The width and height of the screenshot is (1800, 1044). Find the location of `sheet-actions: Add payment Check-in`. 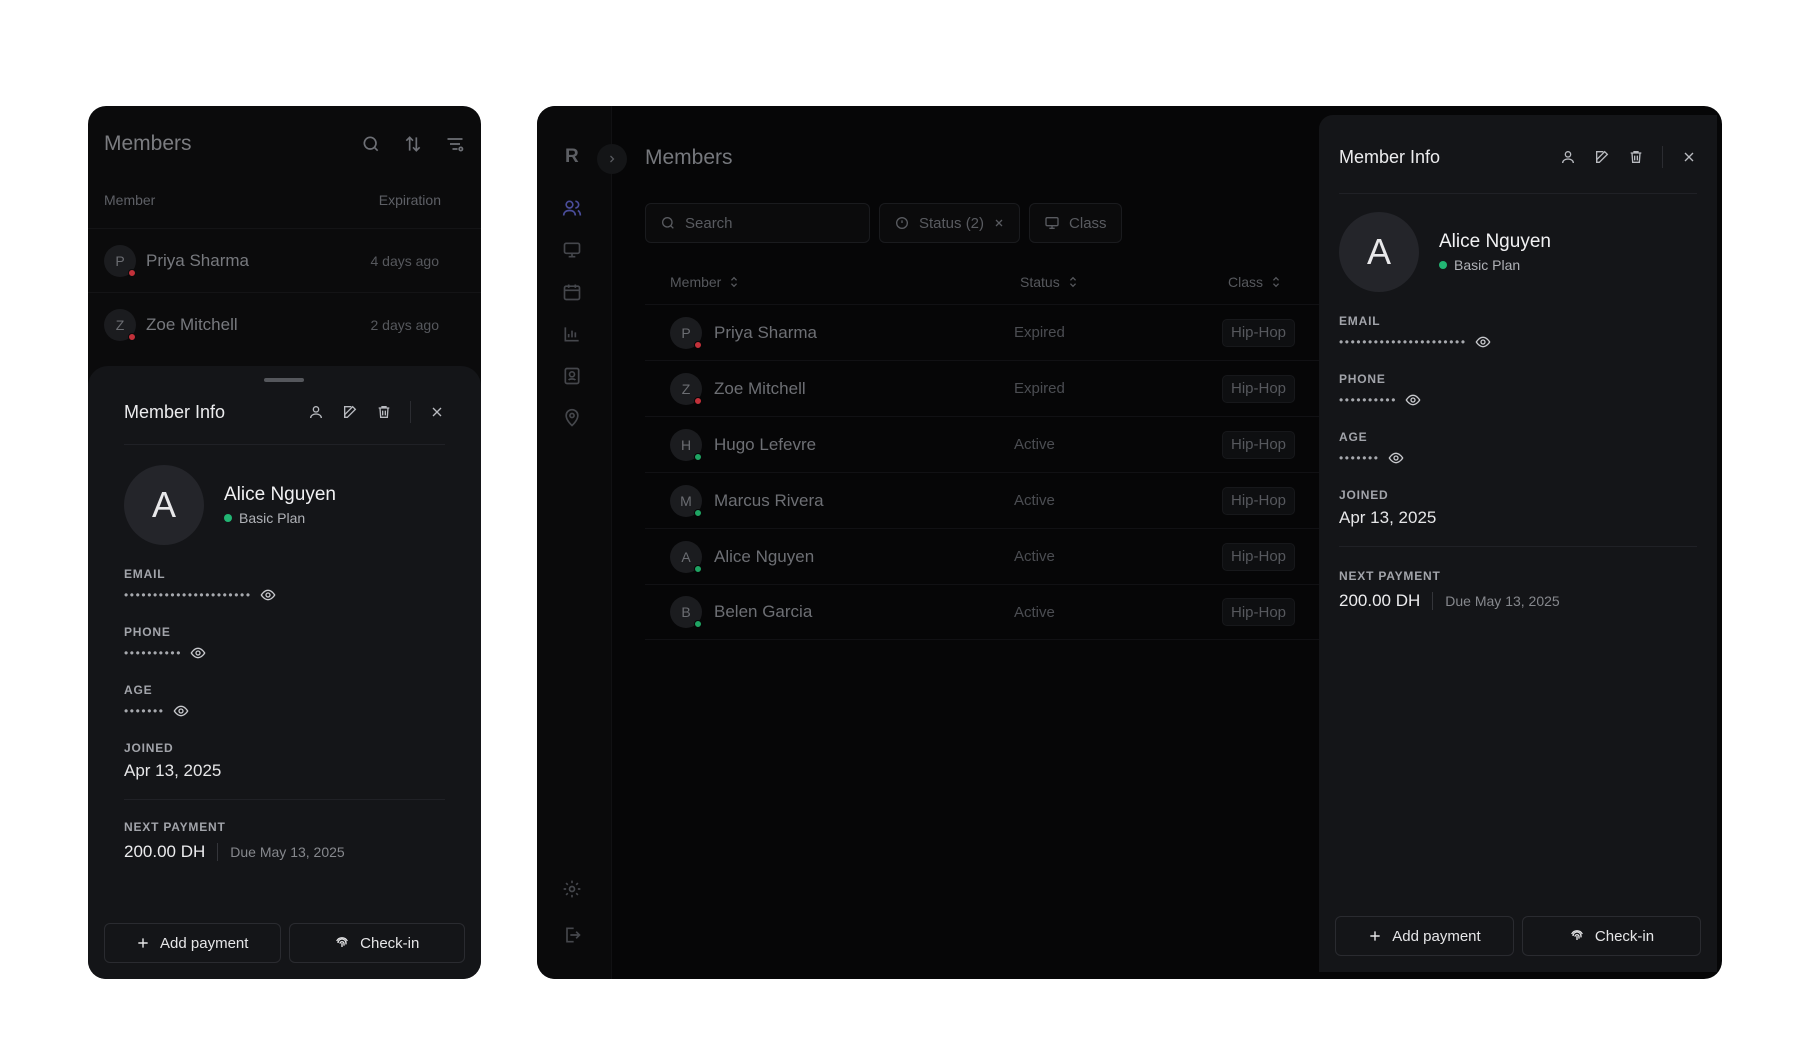

sheet-actions: Add payment Check-in is located at coordinates (284, 943).